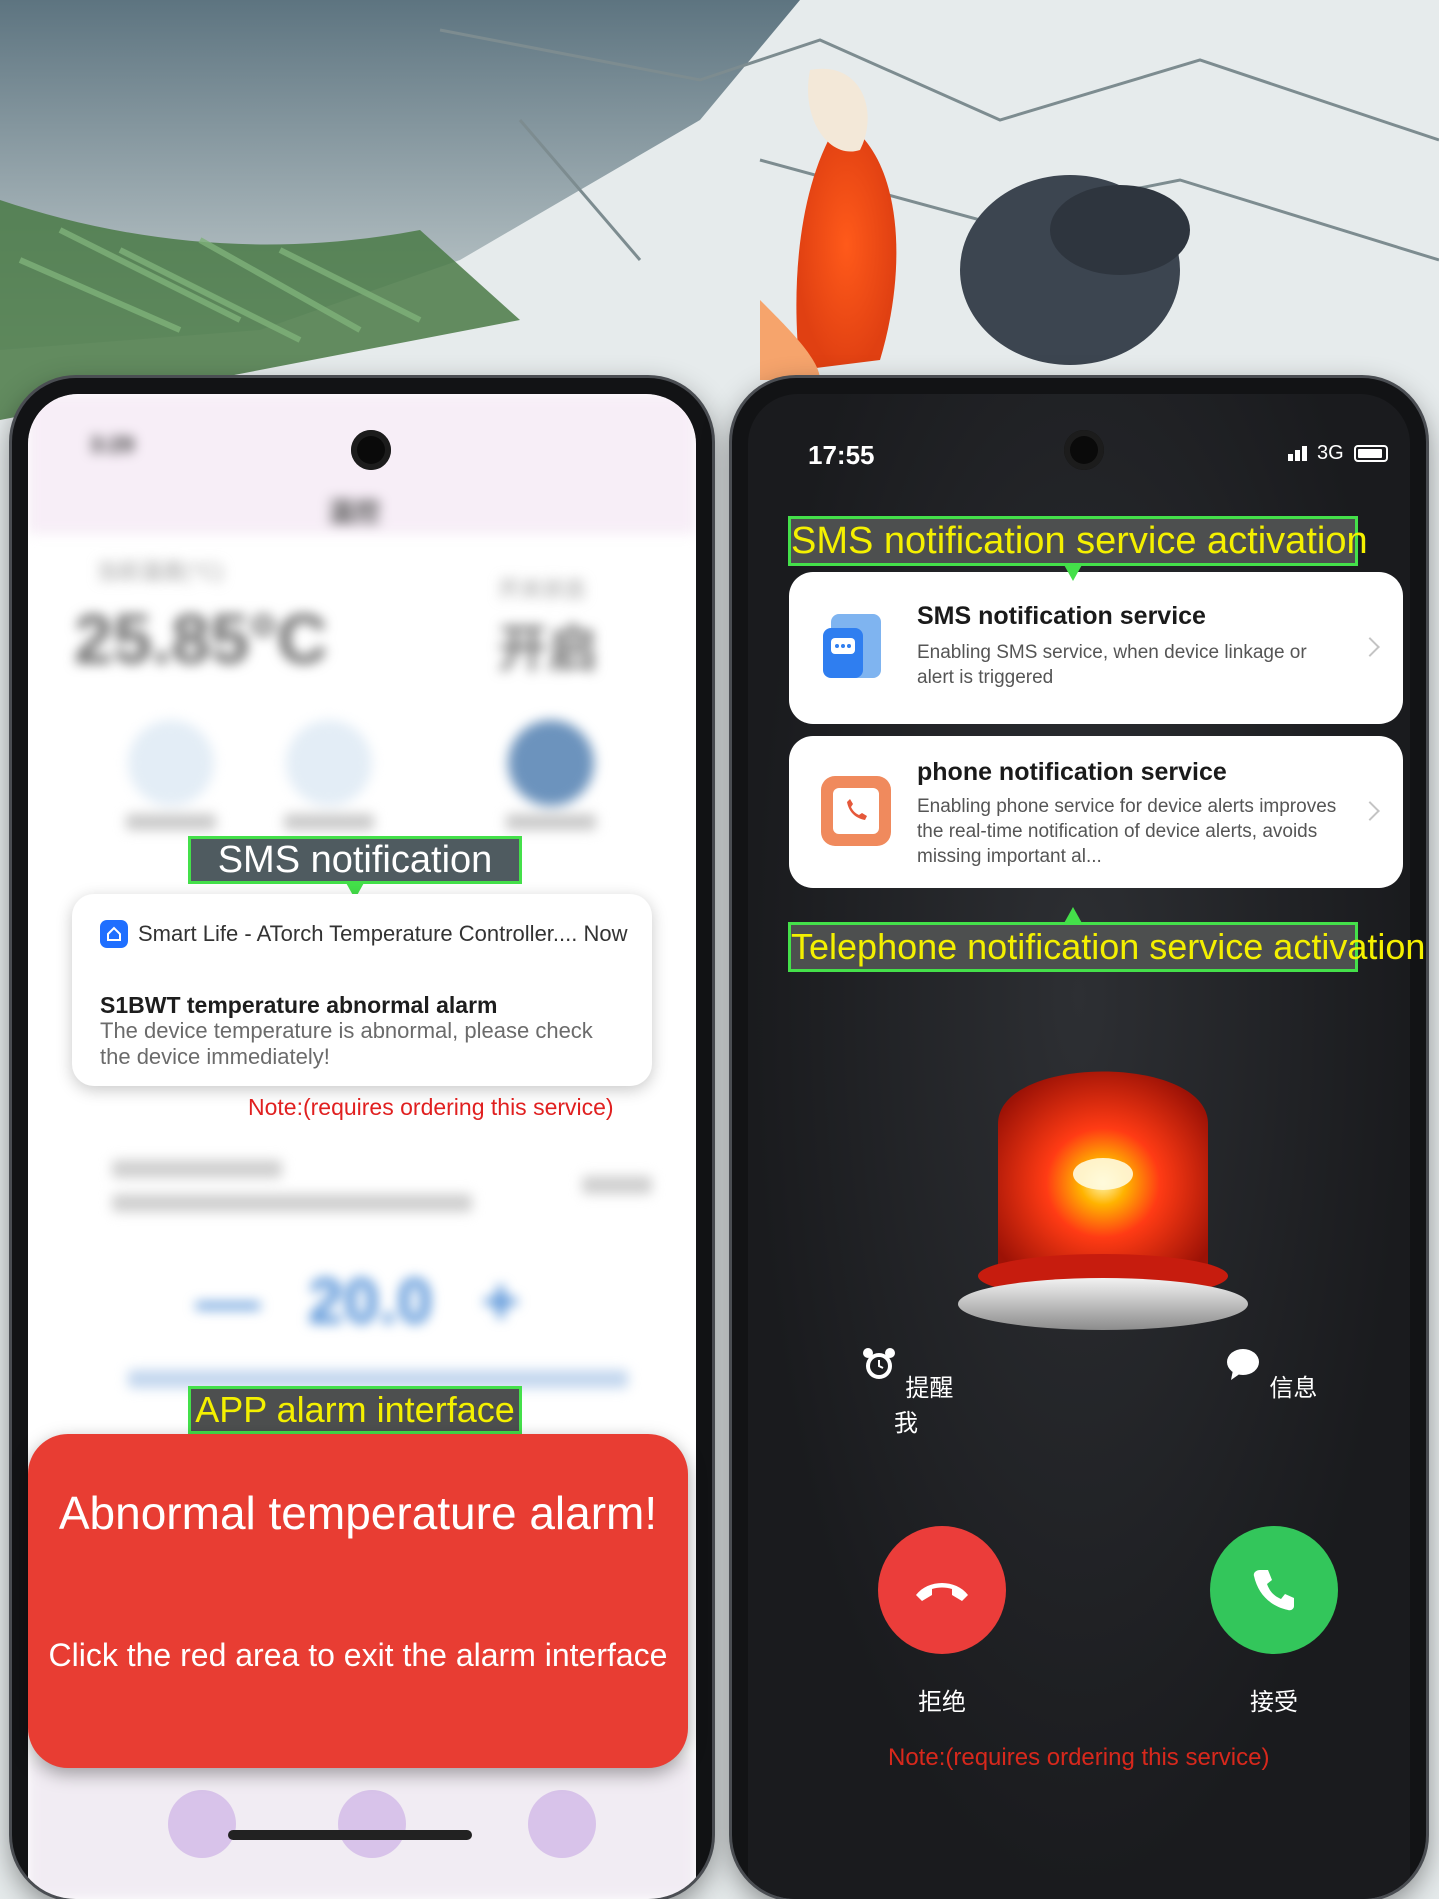  Describe the element at coordinates (542, 589) in the screenshot. I see `switch-caption: 开关状态` at that location.